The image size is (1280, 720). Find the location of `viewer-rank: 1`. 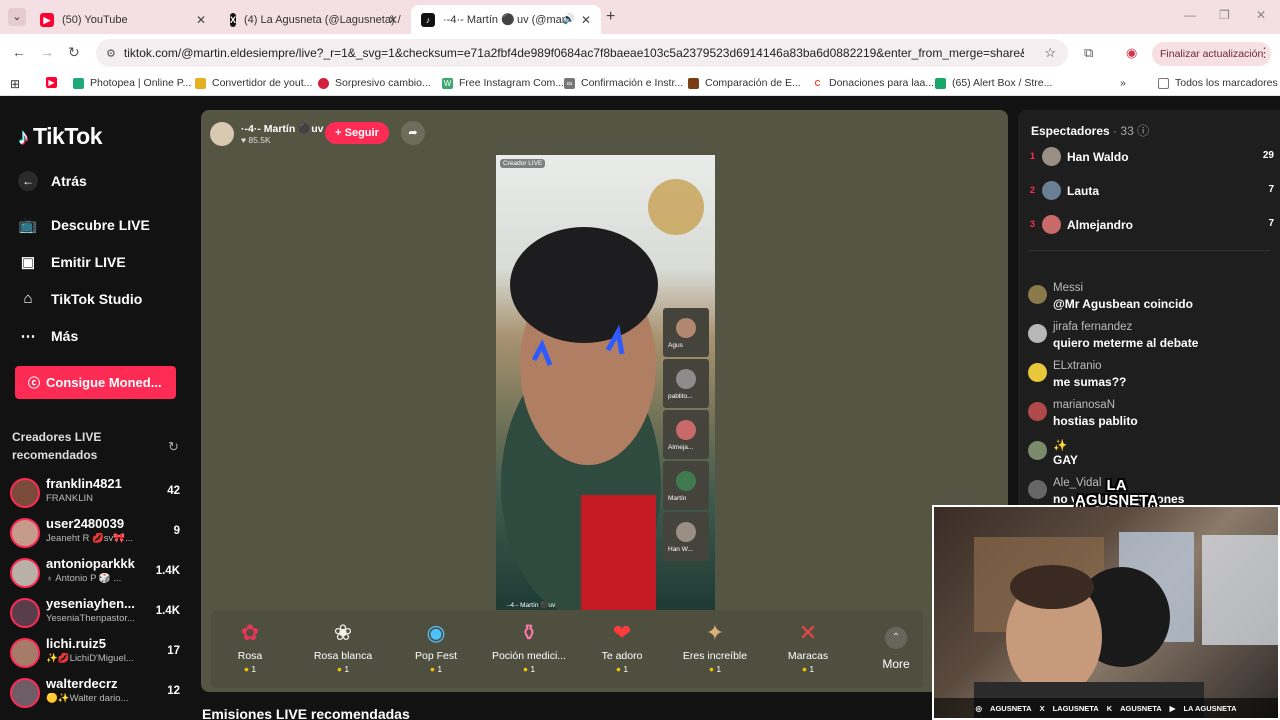

viewer-rank: 1 is located at coordinates (1033, 156).